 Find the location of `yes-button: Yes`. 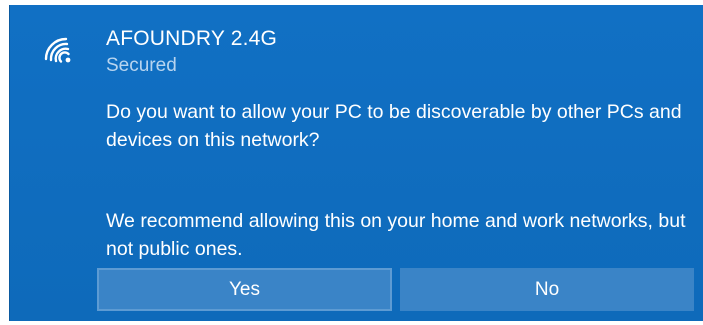

yes-button: Yes is located at coordinates (244, 289).